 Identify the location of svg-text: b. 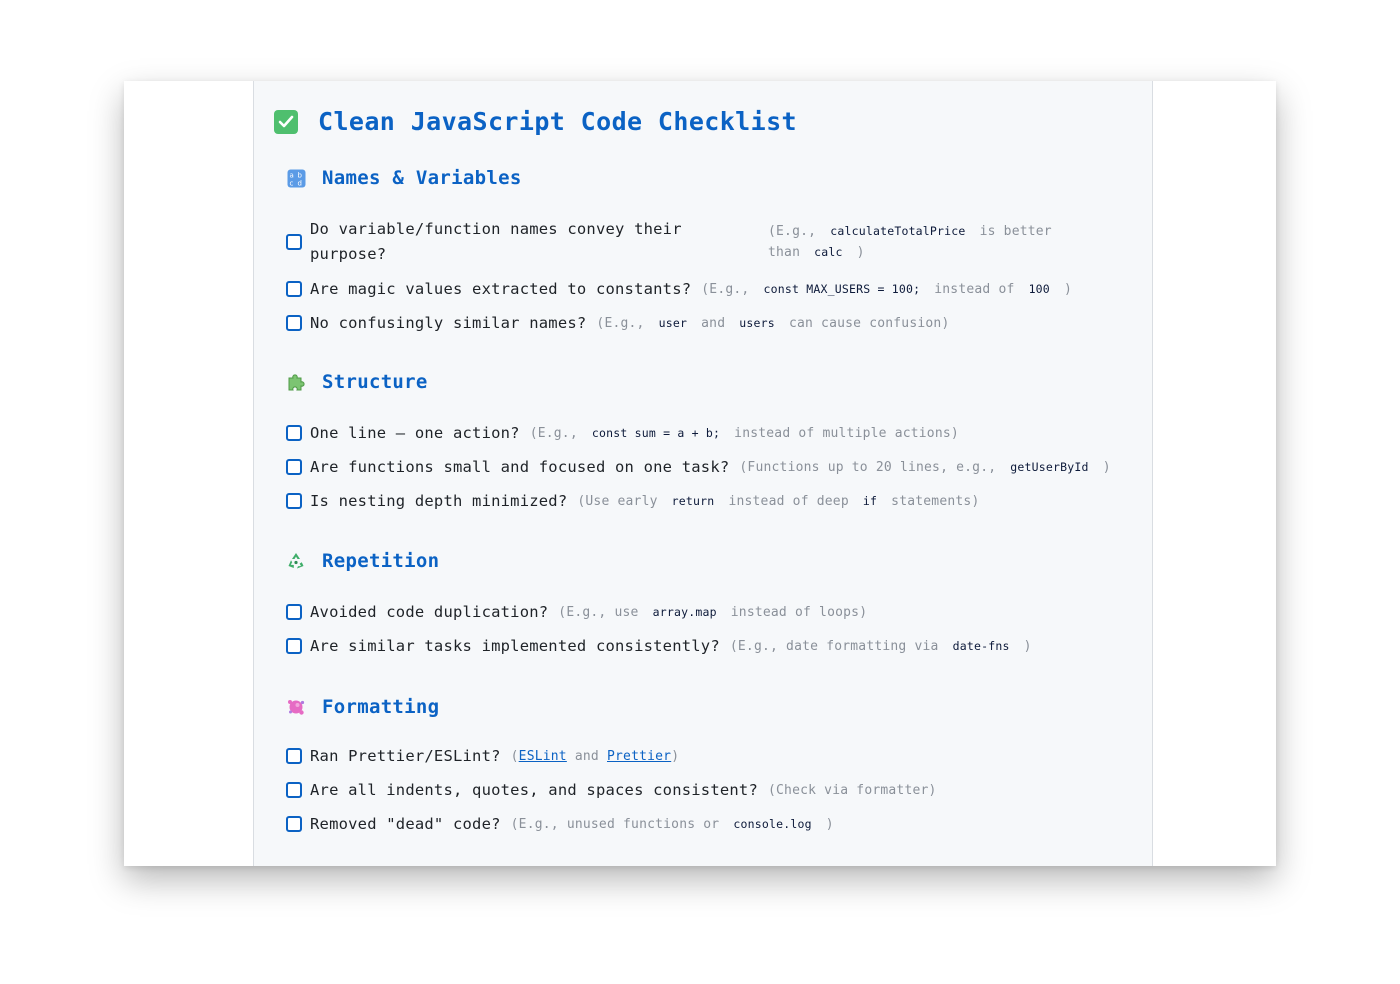
(299, 175).